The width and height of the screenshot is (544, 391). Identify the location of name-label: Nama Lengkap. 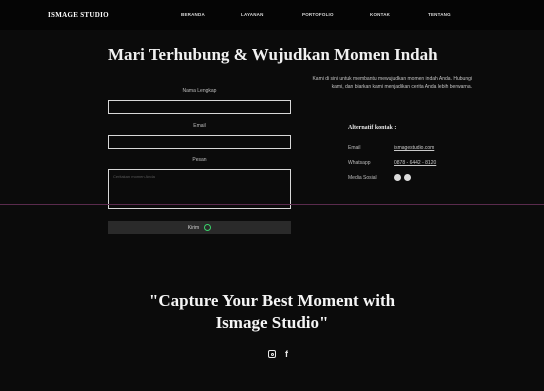
(199, 91).